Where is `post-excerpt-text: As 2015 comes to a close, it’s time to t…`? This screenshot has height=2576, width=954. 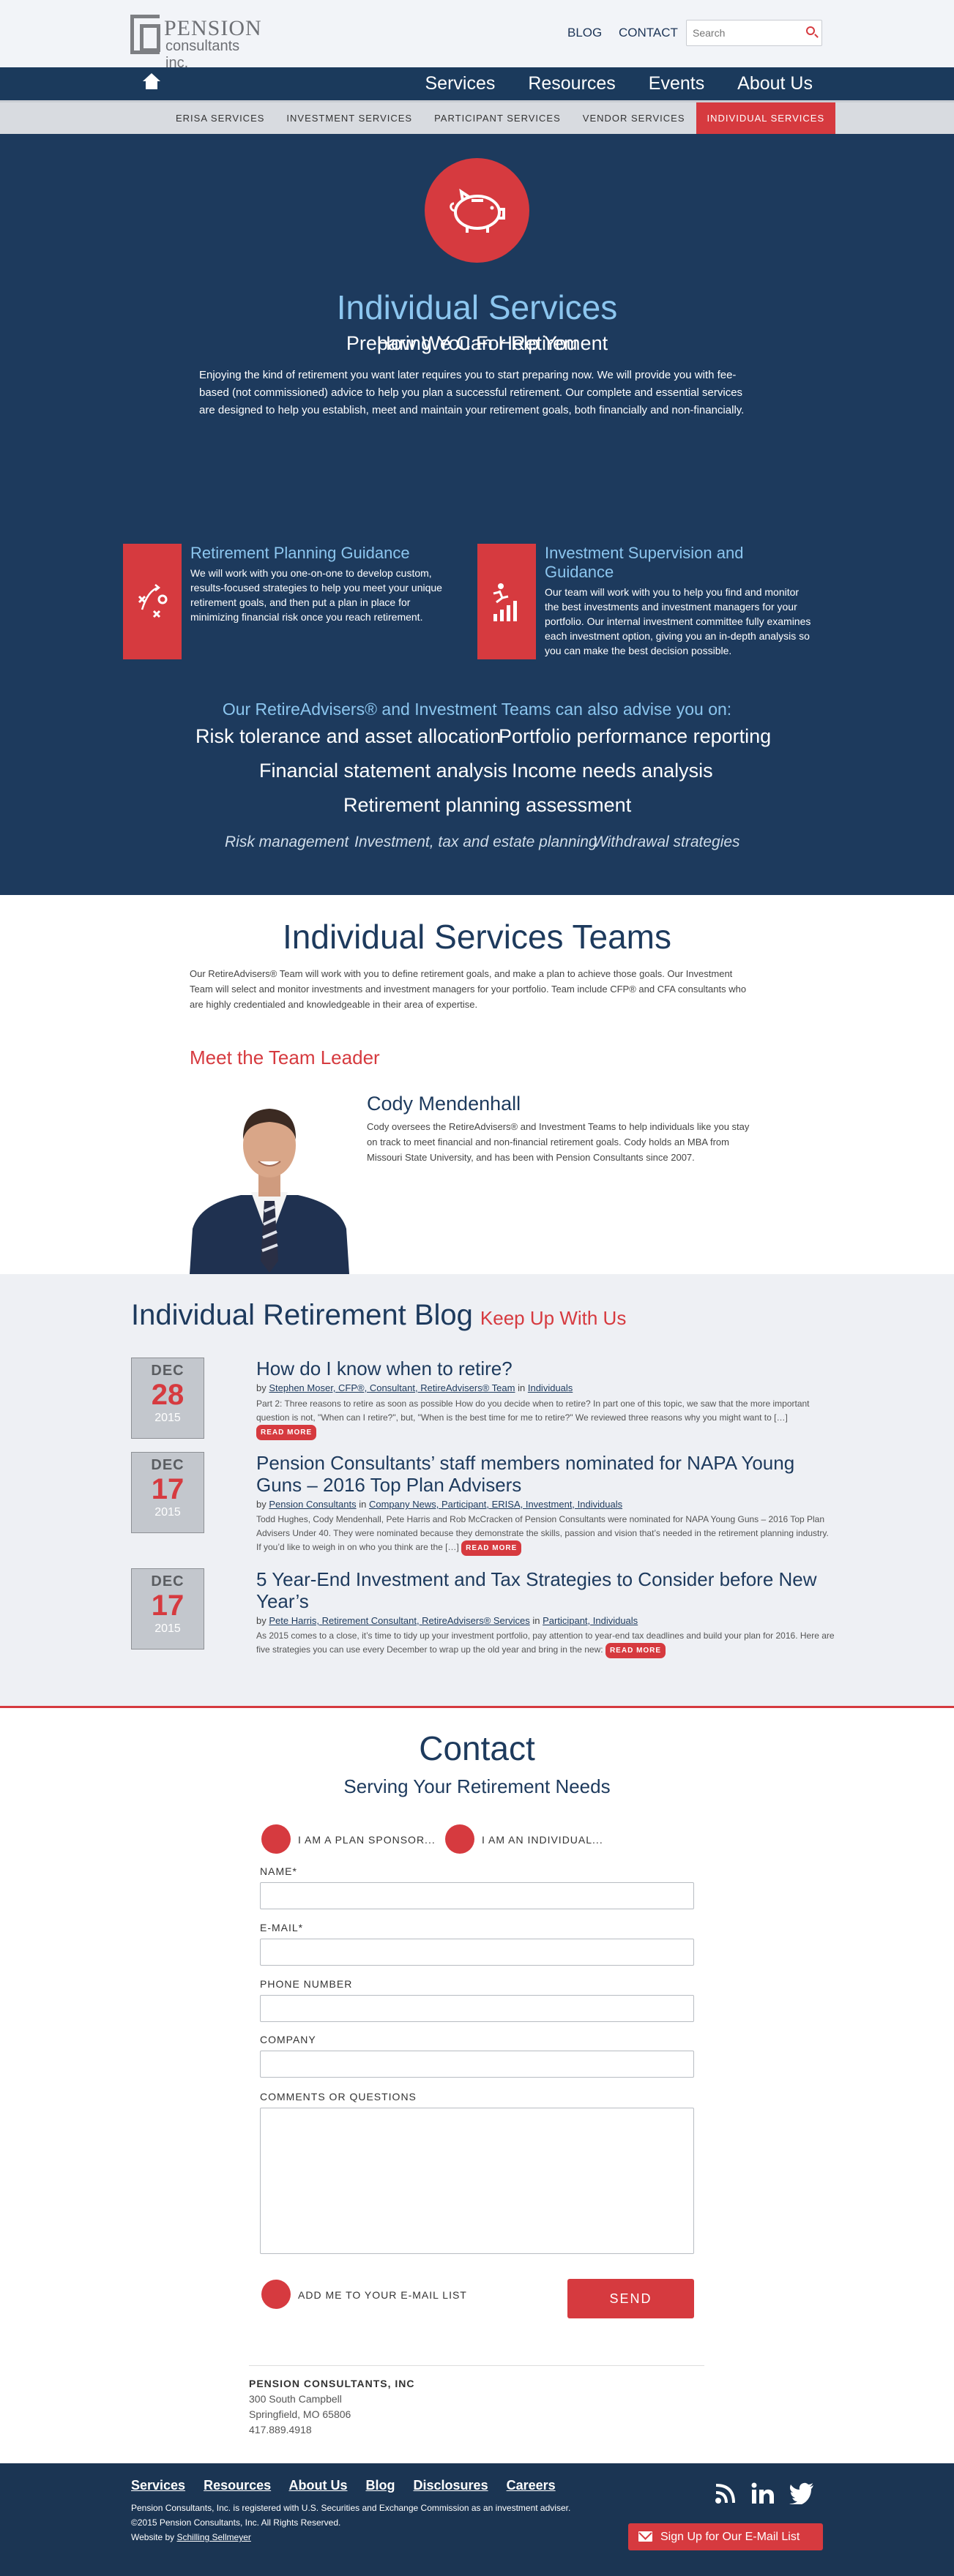 post-excerpt-text: As 2015 comes to a close, it’s time to t… is located at coordinates (545, 1642).